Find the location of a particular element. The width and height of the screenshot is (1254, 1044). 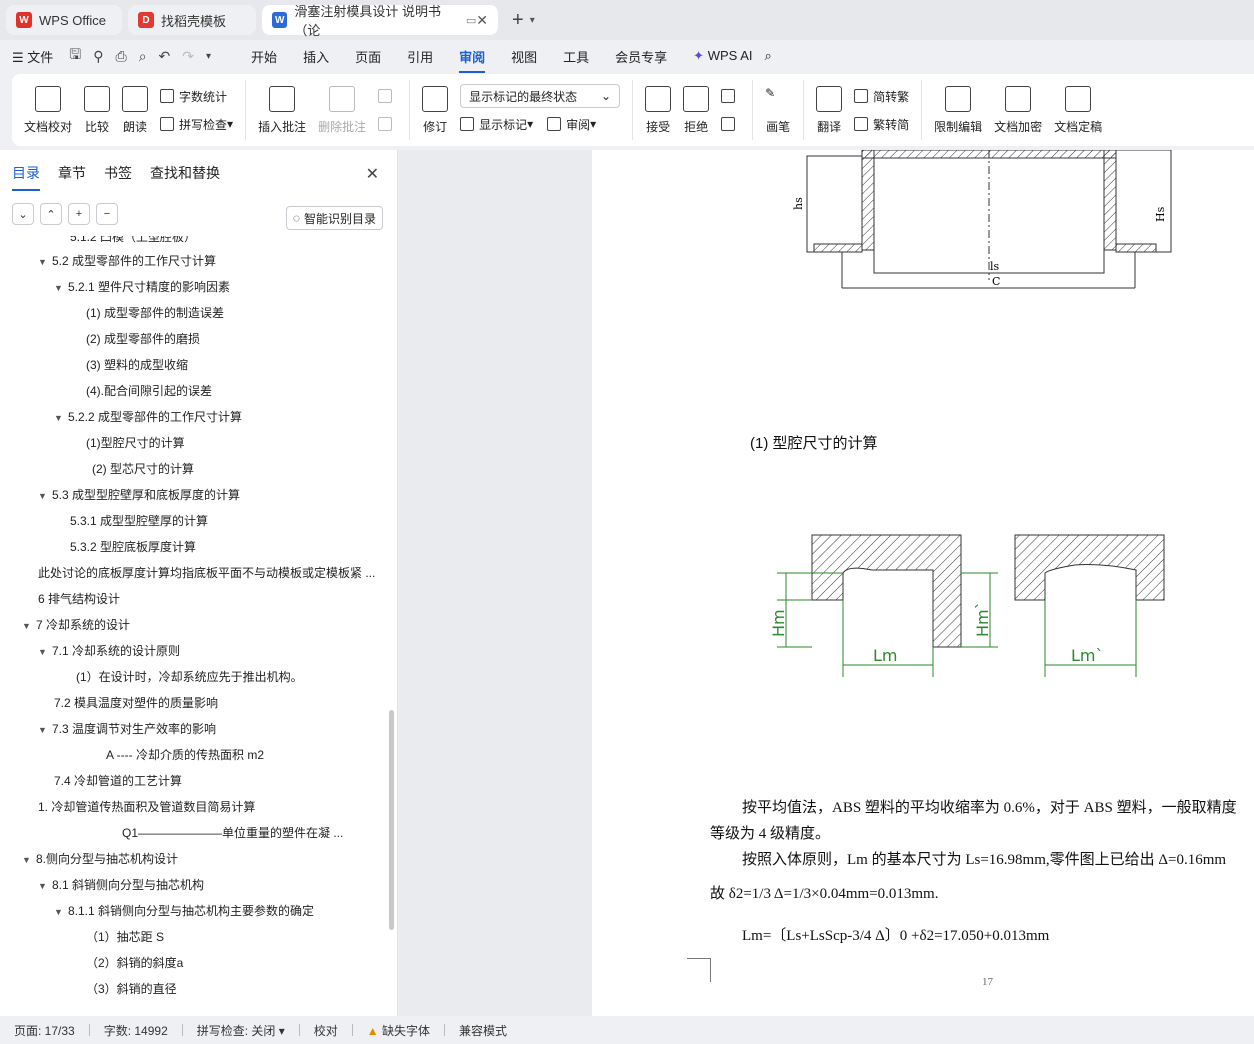

menu-member: 会员专享 is located at coordinates (641, 56).